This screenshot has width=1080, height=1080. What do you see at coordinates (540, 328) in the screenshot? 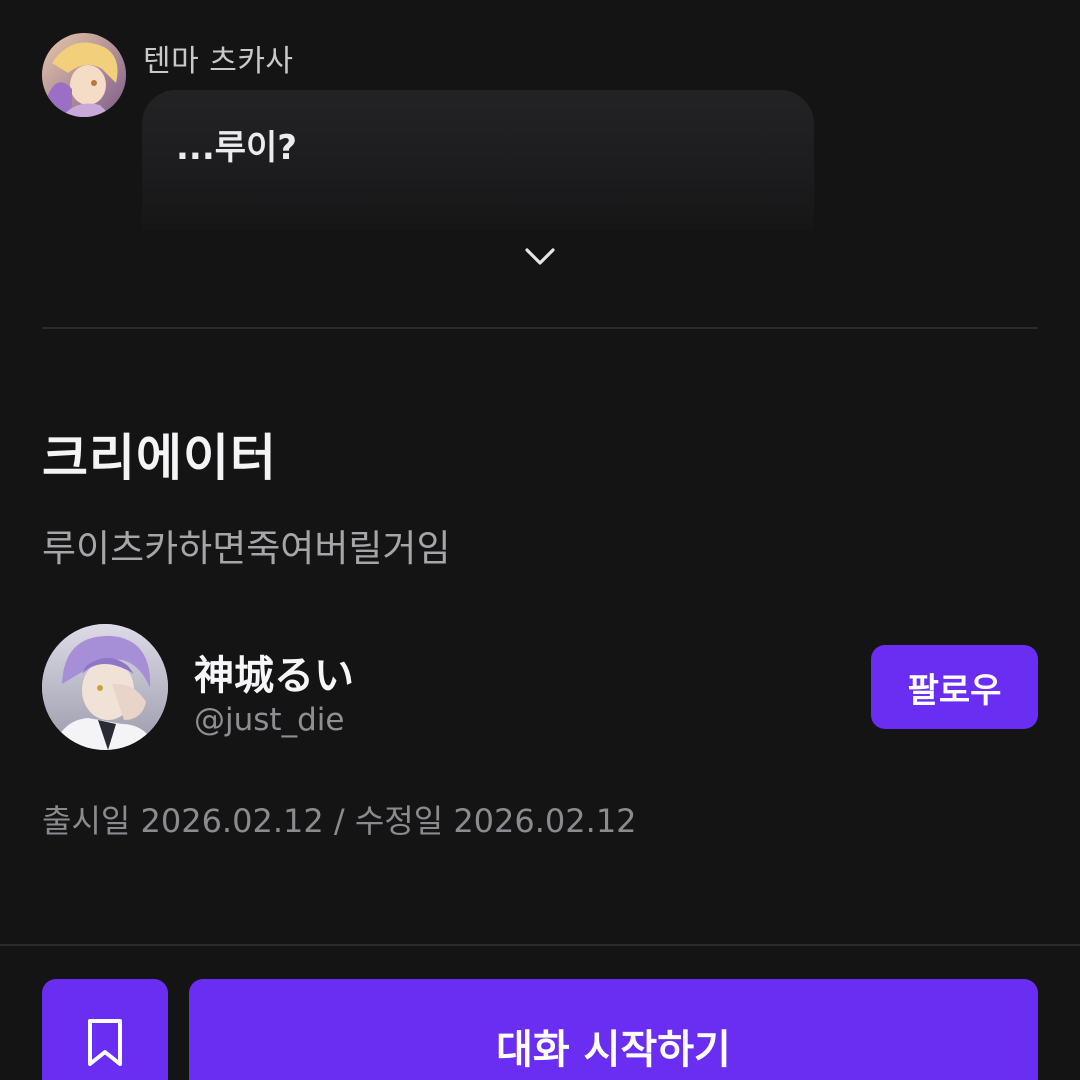
I see `divider` at bounding box center [540, 328].